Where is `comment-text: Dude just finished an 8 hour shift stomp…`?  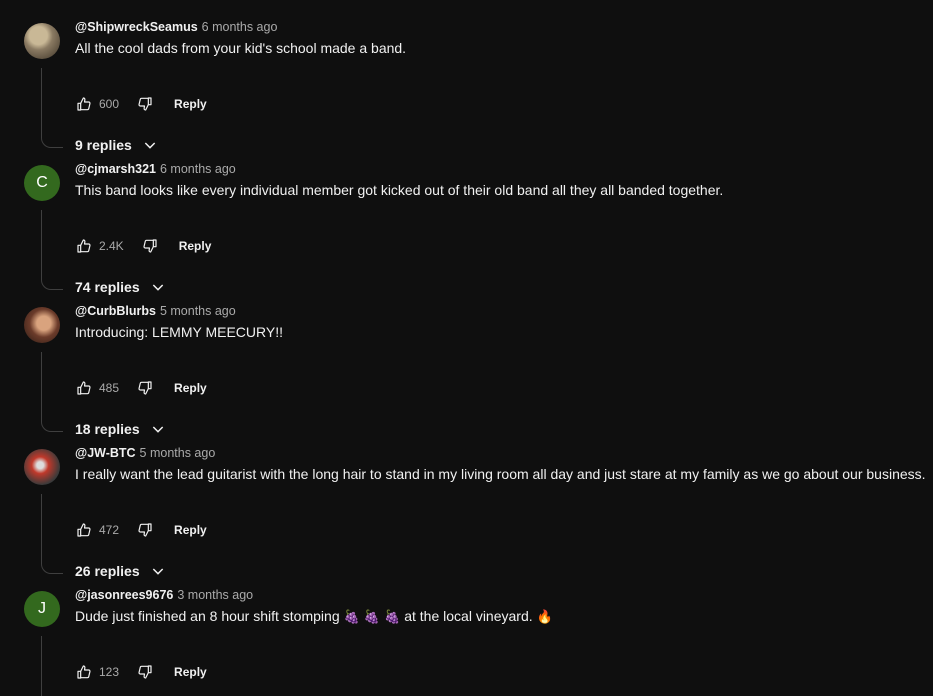 comment-text: Dude just finished an 8 hour shift stomp… is located at coordinates (314, 616).